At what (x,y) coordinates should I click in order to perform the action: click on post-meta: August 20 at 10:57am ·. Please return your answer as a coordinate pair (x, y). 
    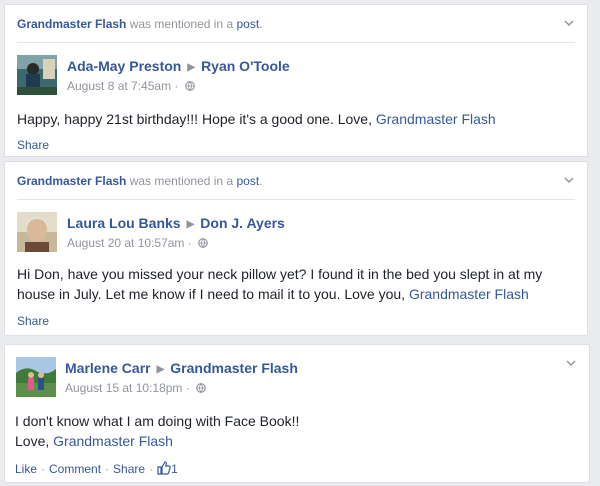
    Looking at the image, I should click on (137, 243).